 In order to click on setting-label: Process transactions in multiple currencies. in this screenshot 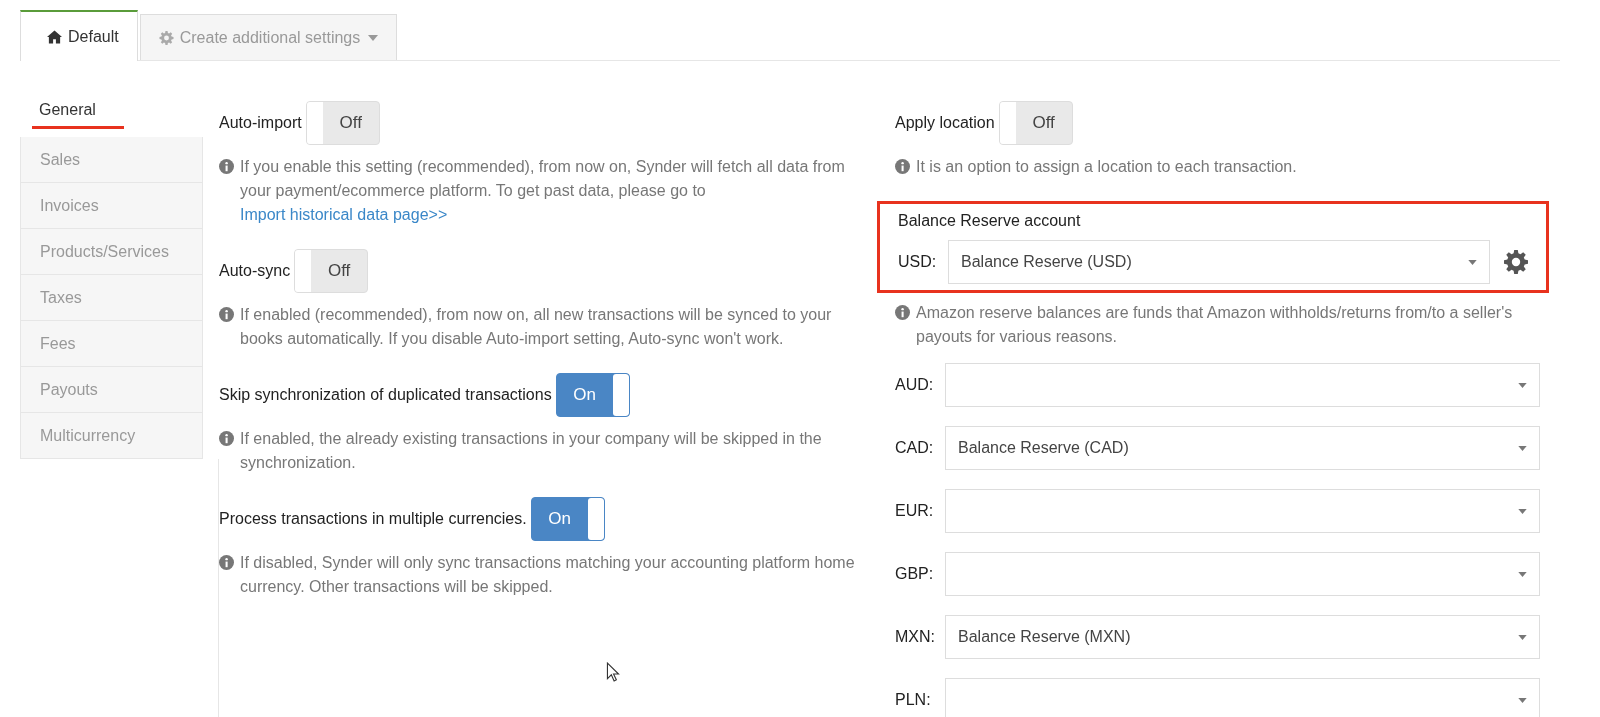, I will do `click(373, 519)`.